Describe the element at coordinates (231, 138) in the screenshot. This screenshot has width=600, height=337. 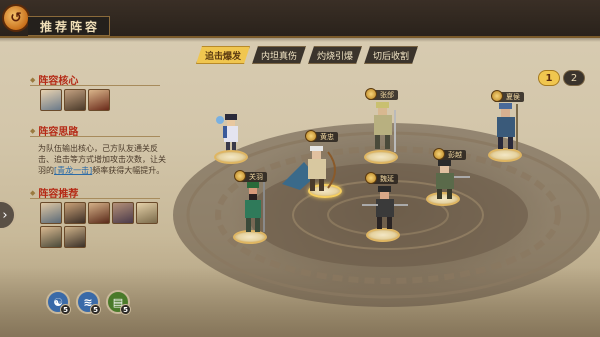
I see `hero-unit` at that location.